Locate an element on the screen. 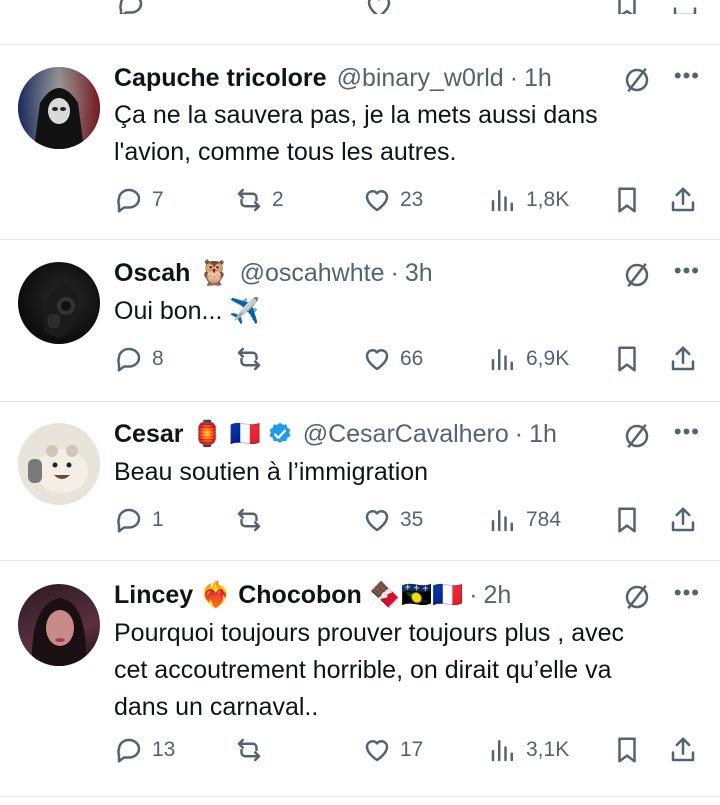 Image resolution: width=720 pixels, height=805 pixels. views-count: 784 is located at coordinates (544, 519).